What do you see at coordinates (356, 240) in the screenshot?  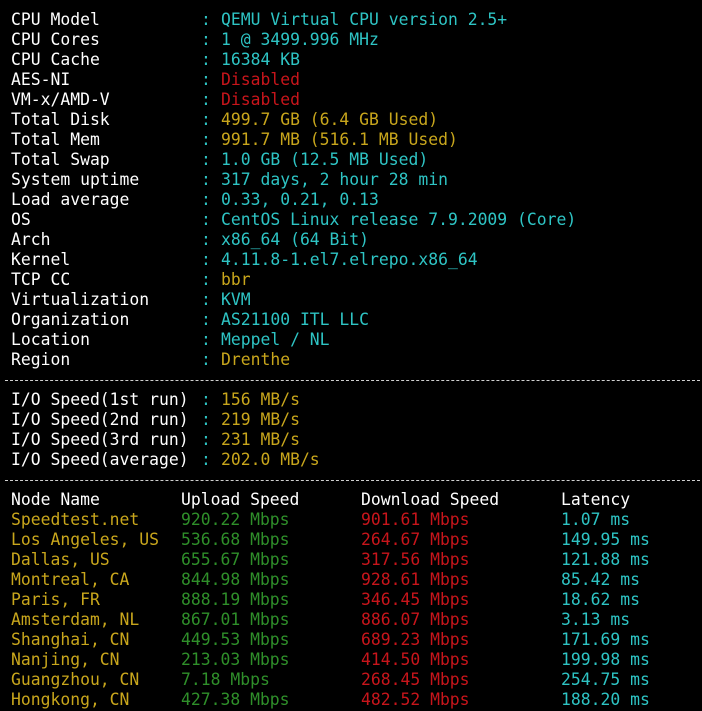 I see `sysinfo-row: Arch: x86_64 (64 Bit)` at bounding box center [356, 240].